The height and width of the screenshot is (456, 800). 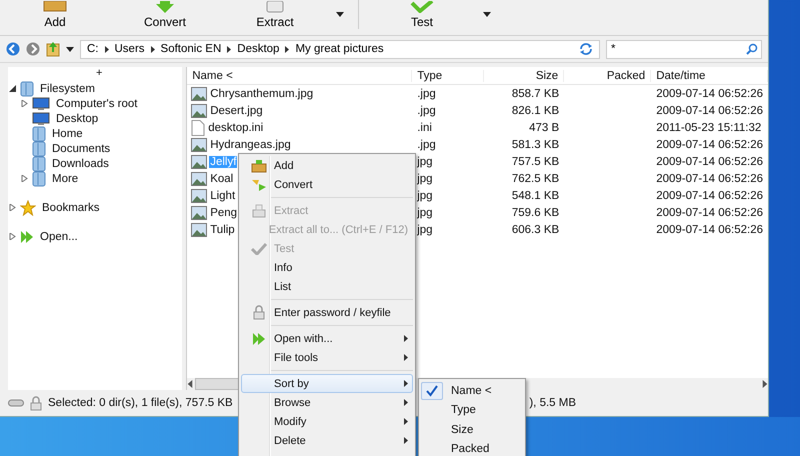 What do you see at coordinates (327, 357) in the screenshot?
I see `menu-item: File tools` at bounding box center [327, 357].